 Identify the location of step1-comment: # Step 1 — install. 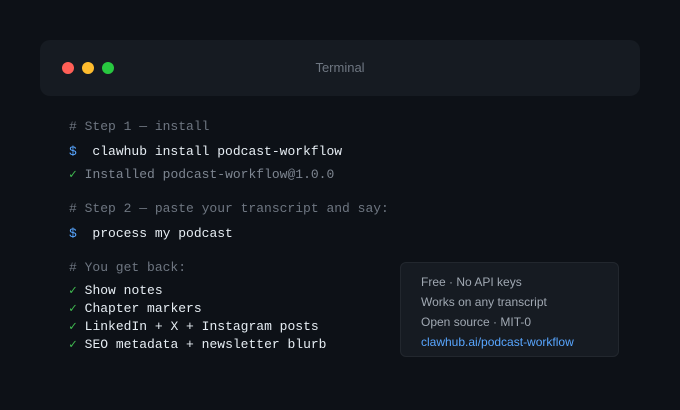
(139, 126).